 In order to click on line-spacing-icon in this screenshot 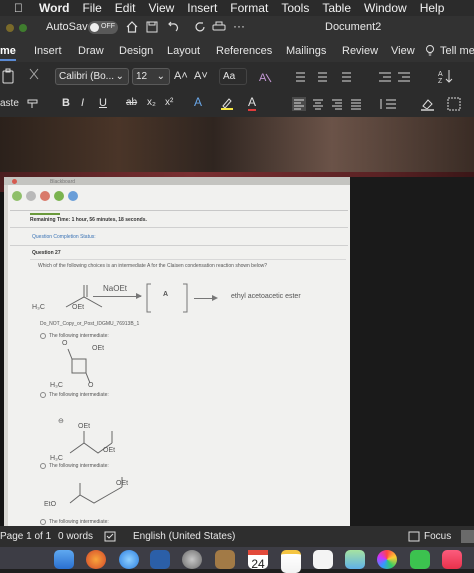, I will do `click(389, 104)`.